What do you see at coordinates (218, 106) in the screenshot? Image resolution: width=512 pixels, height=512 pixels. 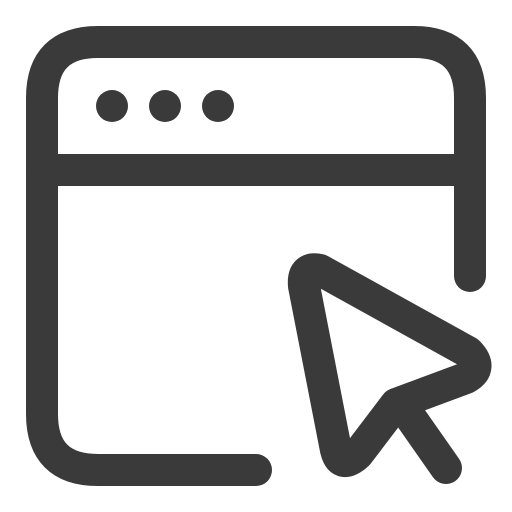 I see `window-dot-3-icon` at bounding box center [218, 106].